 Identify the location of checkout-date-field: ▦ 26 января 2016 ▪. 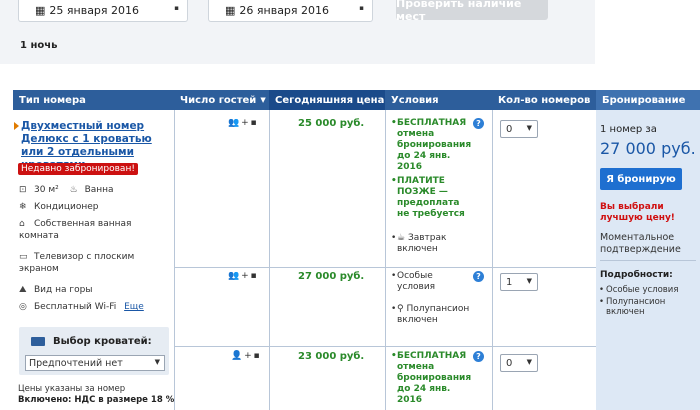
(290, 11).